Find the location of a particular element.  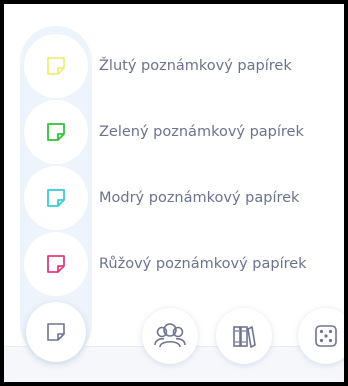

people-icon is located at coordinates (170, 335).